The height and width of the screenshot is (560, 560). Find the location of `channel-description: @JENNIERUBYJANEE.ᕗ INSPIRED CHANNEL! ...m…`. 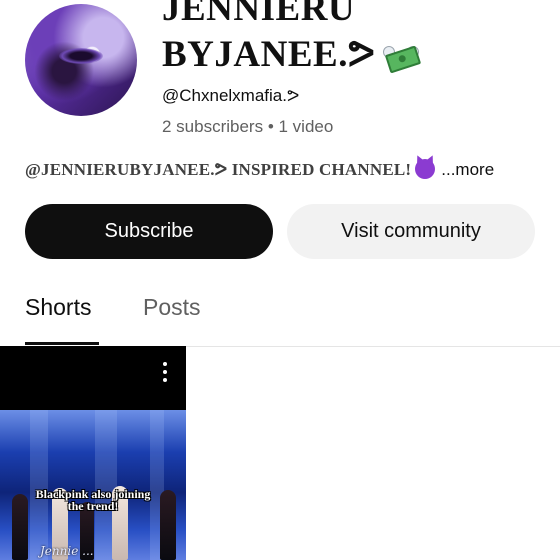

channel-description: @JENNIERUBYJANEE.ᕗ INSPIRED CHANNEL! ...m… is located at coordinates (259, 169).